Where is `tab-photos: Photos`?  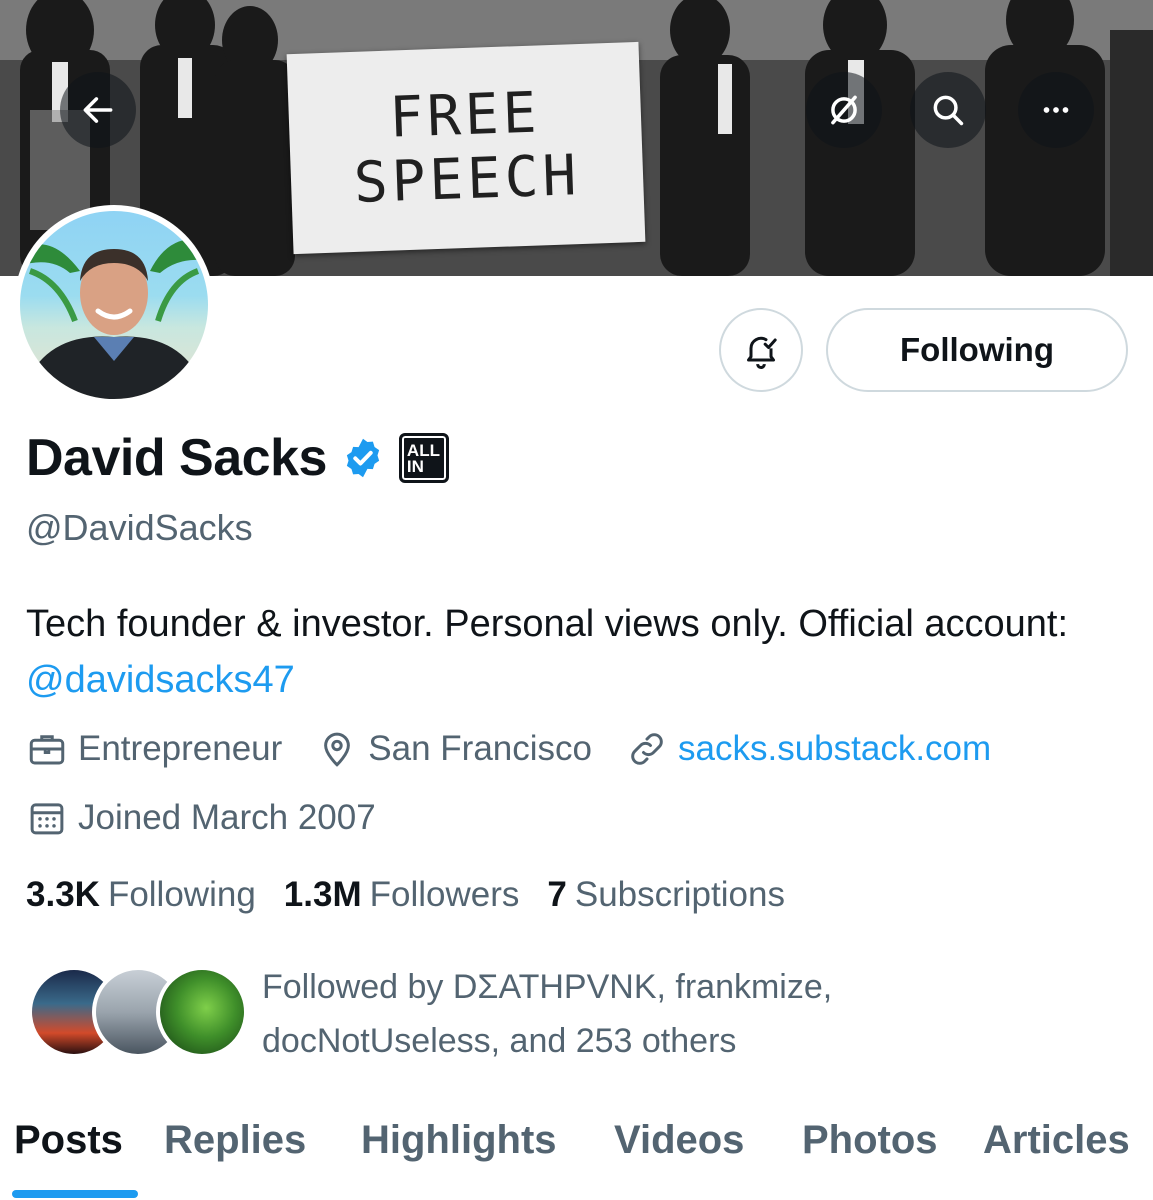
tab-photos: Photos is located at coordinates (870, 1140).